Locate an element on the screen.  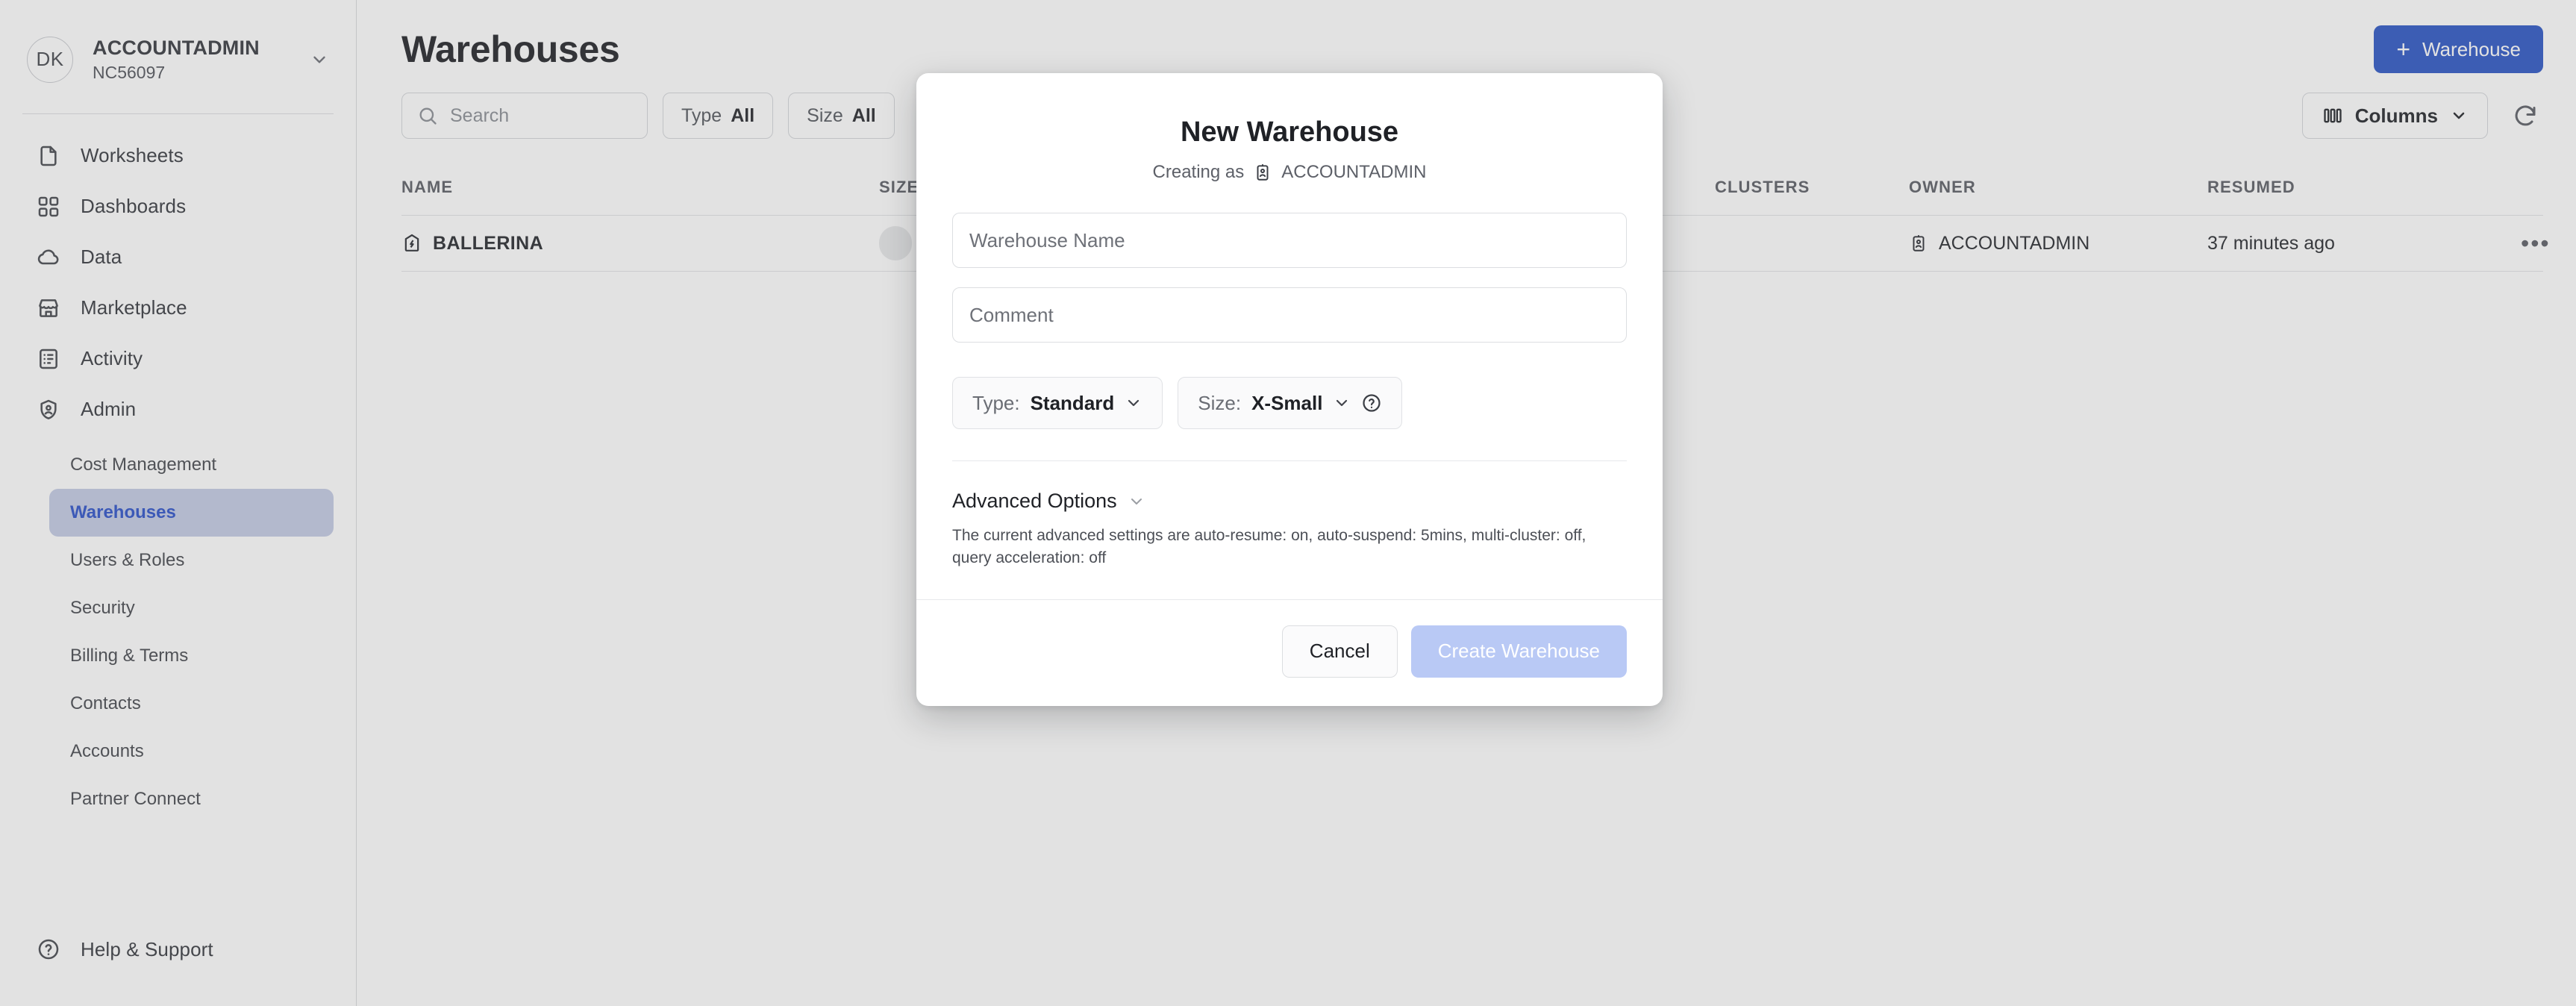
type-select: Type: Standard is located at coordinates (1057, 403).